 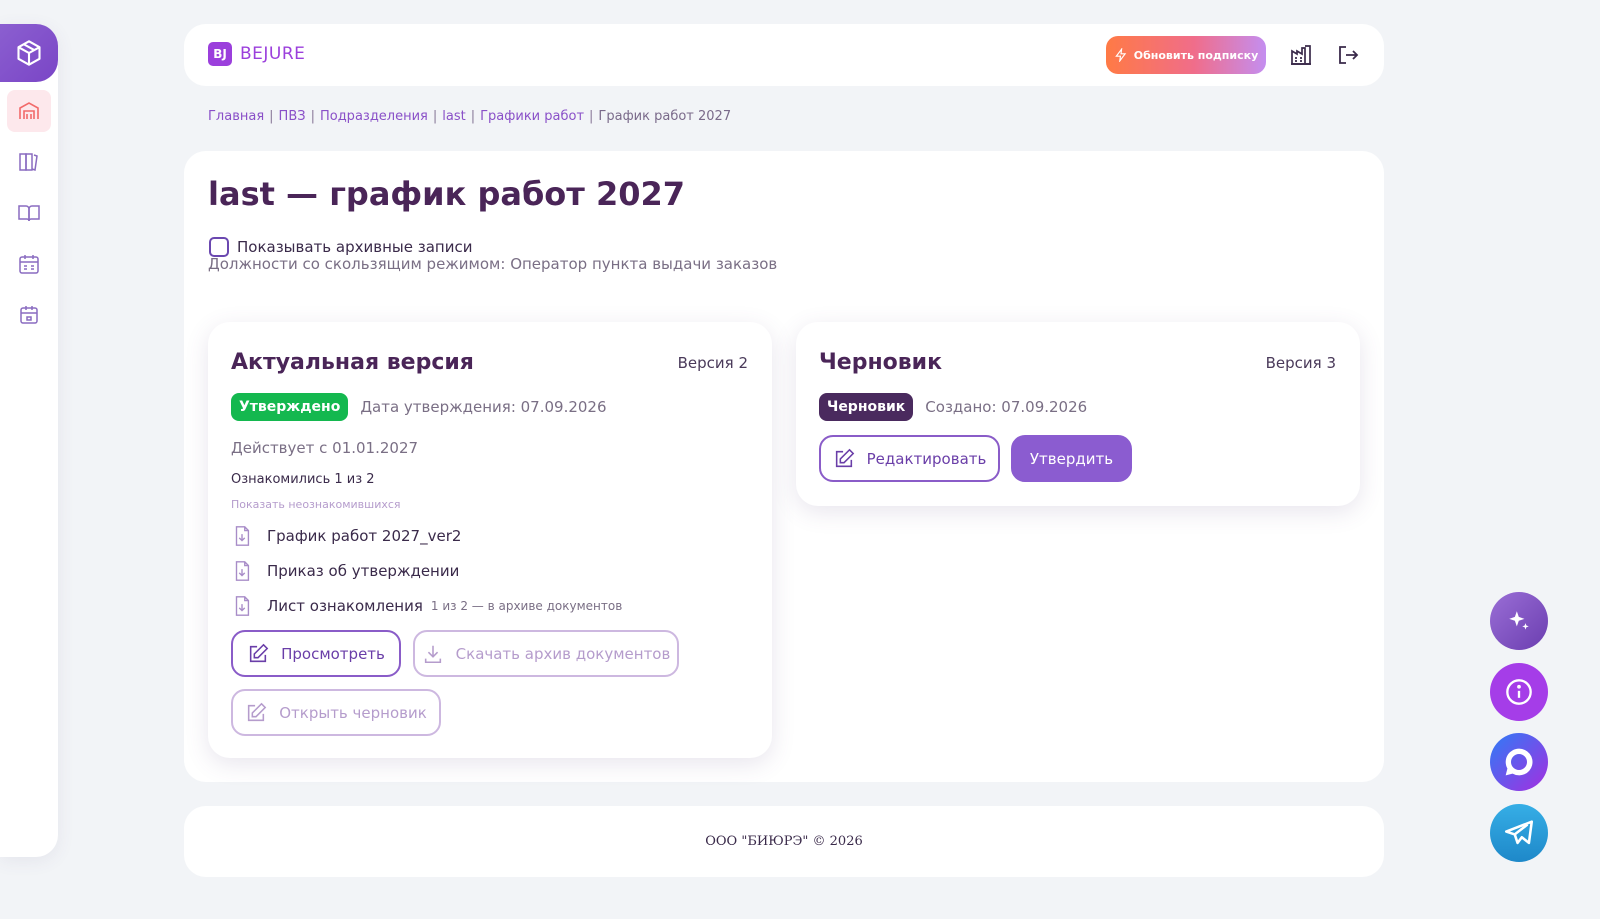 I want to click on sidebar-item-warehouse, so click(x=29, y=111).